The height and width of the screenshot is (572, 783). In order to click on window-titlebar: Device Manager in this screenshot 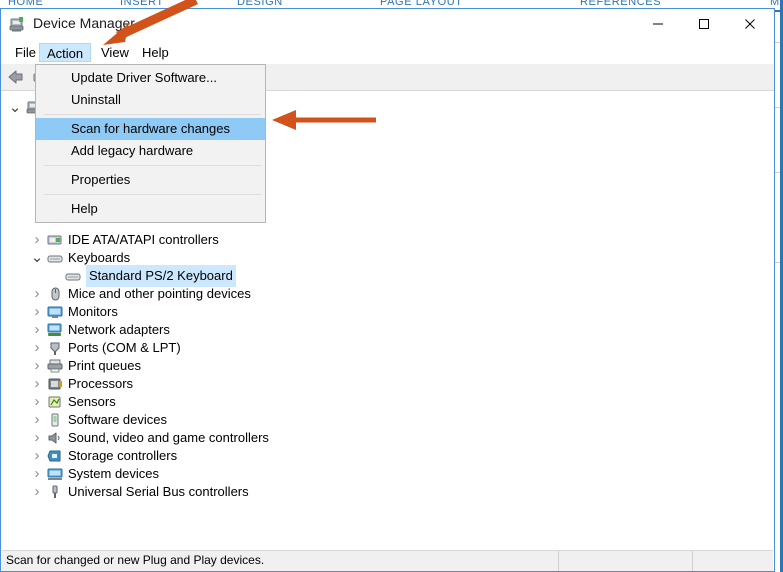, I will do `click(387, 25)`.